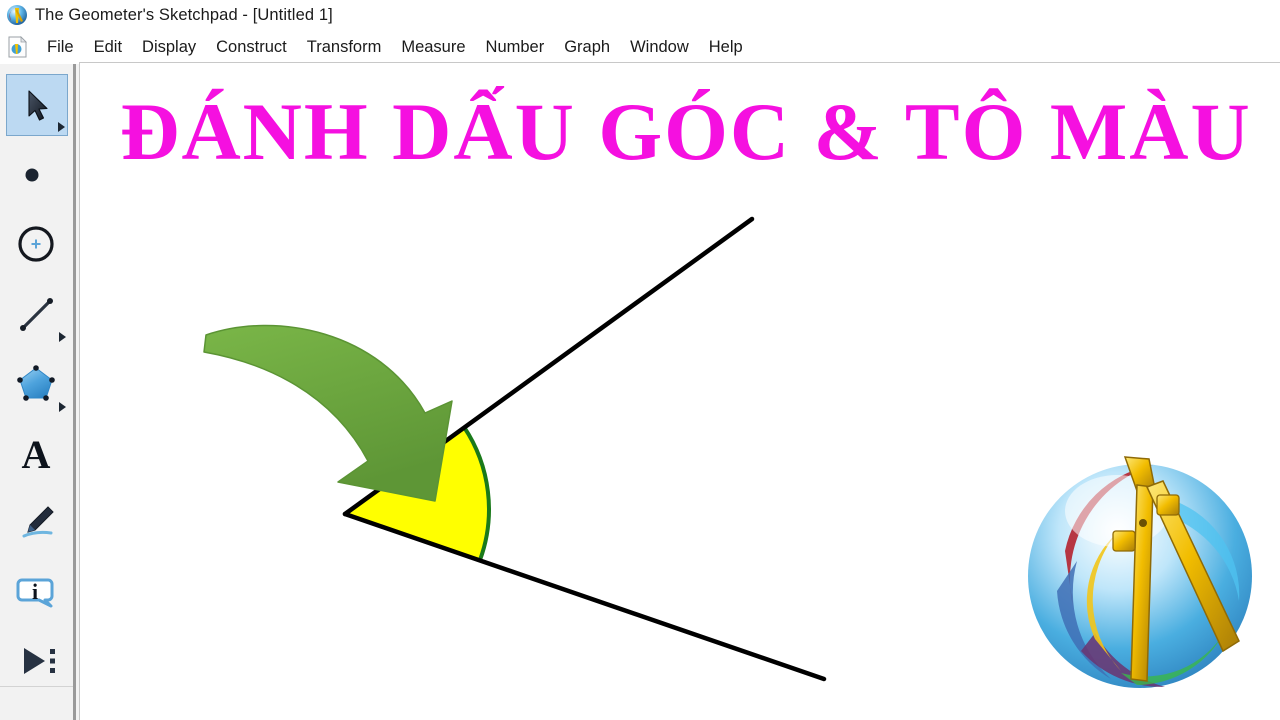 The width and height of the screenshot is (1280, 720). What do you see at coordinates (726, 47) in the screenshot?
I see `menu-item-help: Help` at bounding box center [726, 47].